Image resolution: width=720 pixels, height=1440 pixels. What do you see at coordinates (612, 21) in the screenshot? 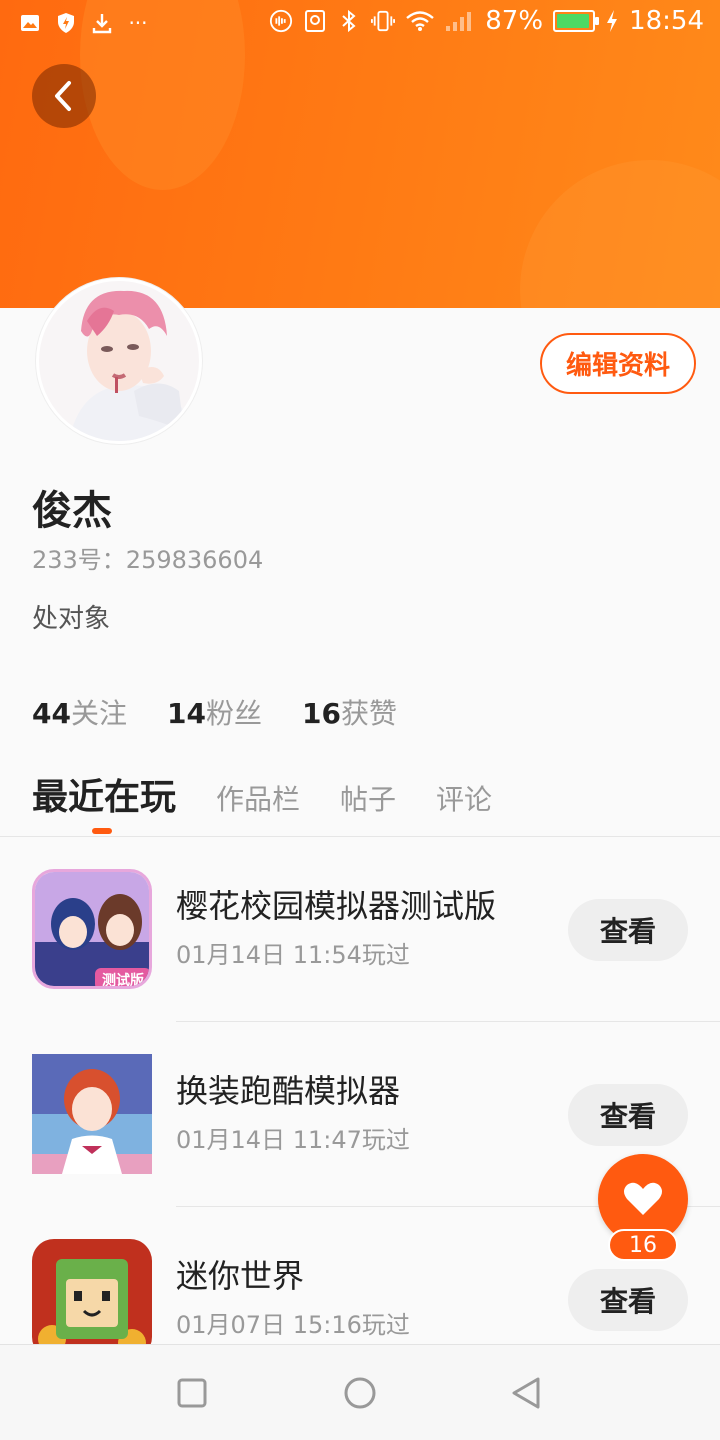
I see `charging-icon` at bounding box center [612, 21].